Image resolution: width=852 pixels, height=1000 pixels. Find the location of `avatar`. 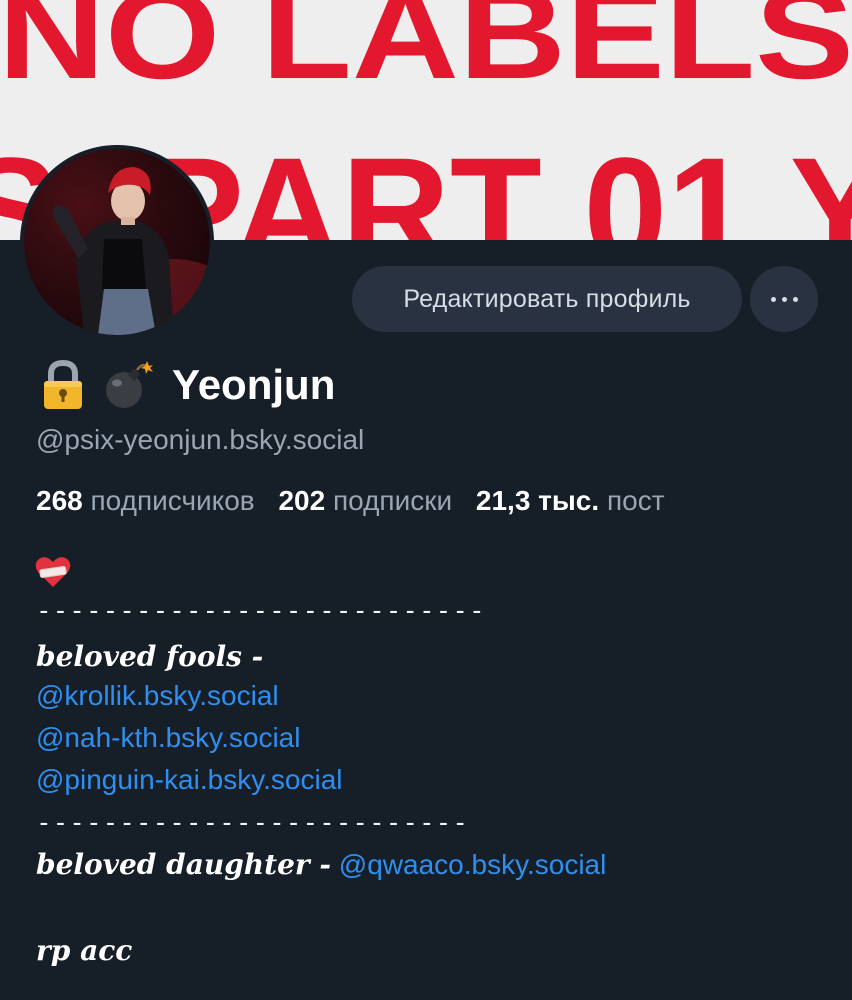

avatar is located at coordinates (117, 242).